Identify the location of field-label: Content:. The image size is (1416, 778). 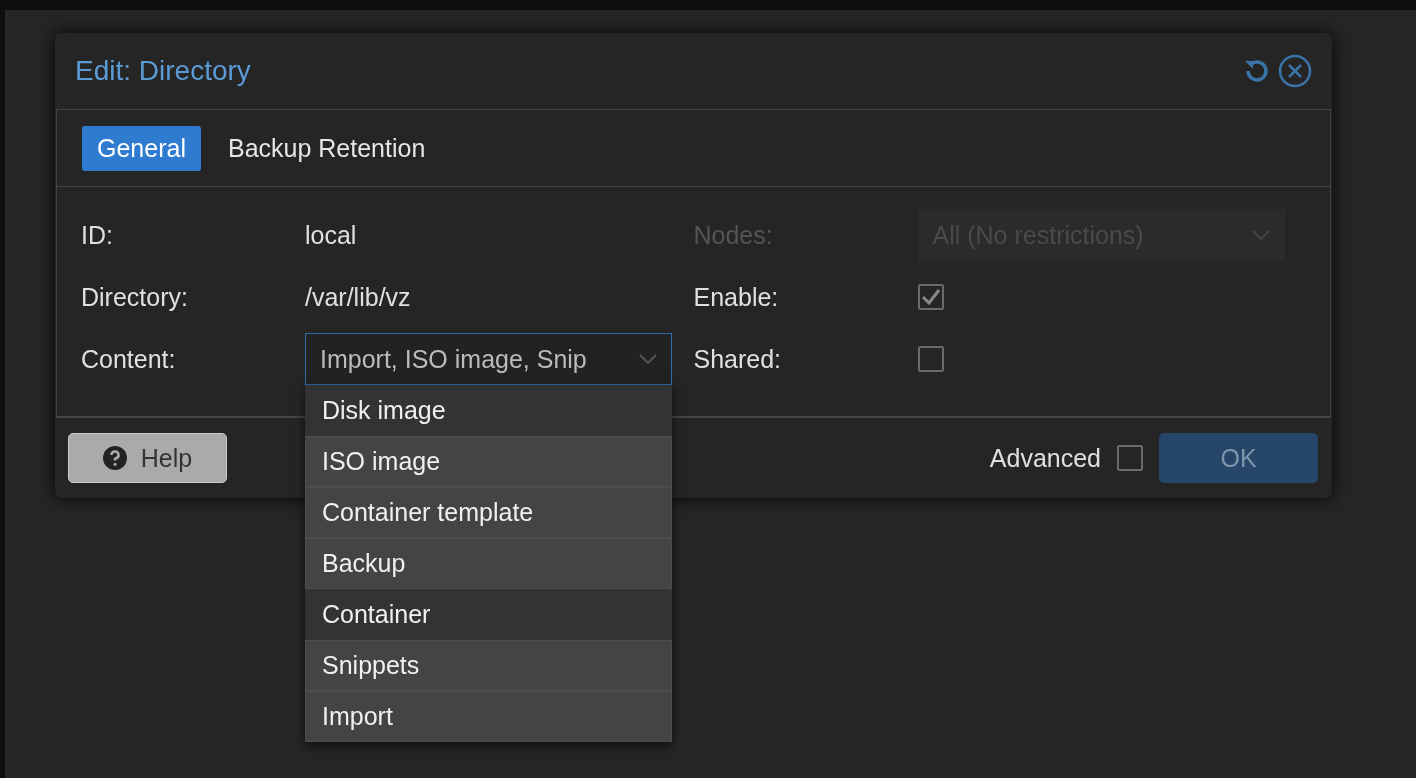
(129, 359).